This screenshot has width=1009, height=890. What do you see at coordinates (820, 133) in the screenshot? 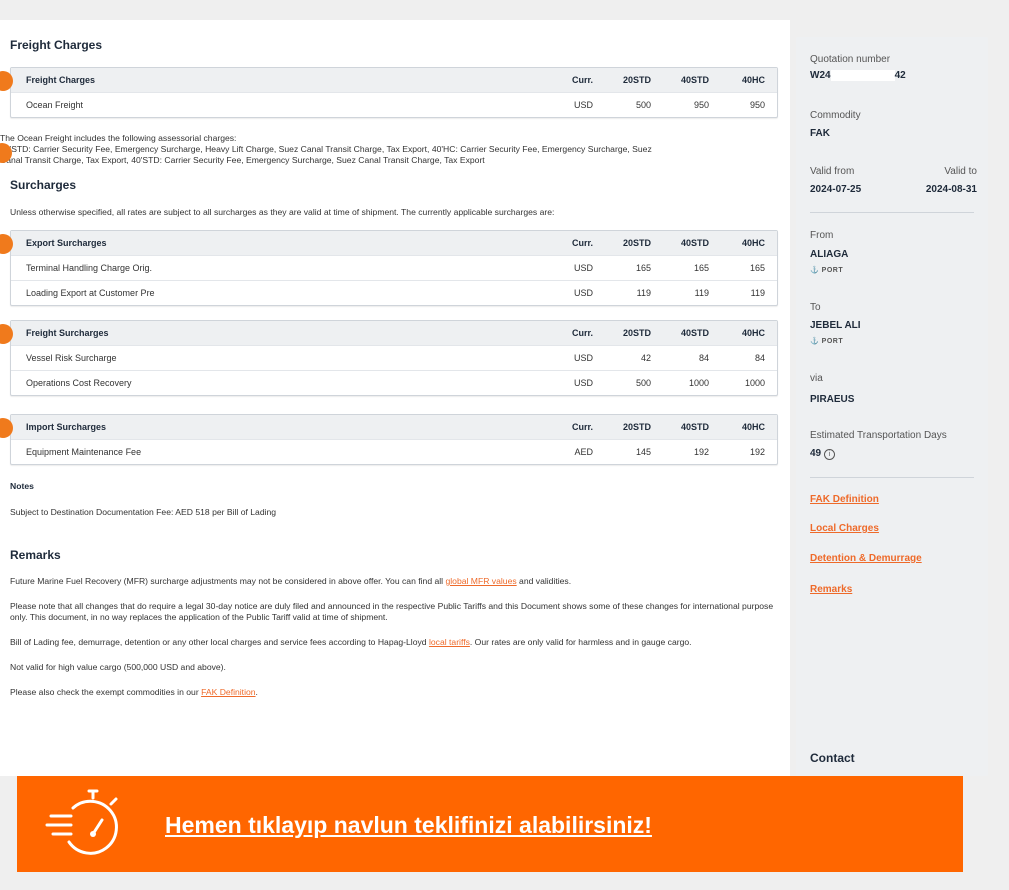
I see `commodity-value: FAK` at bounding box center [820, 133].